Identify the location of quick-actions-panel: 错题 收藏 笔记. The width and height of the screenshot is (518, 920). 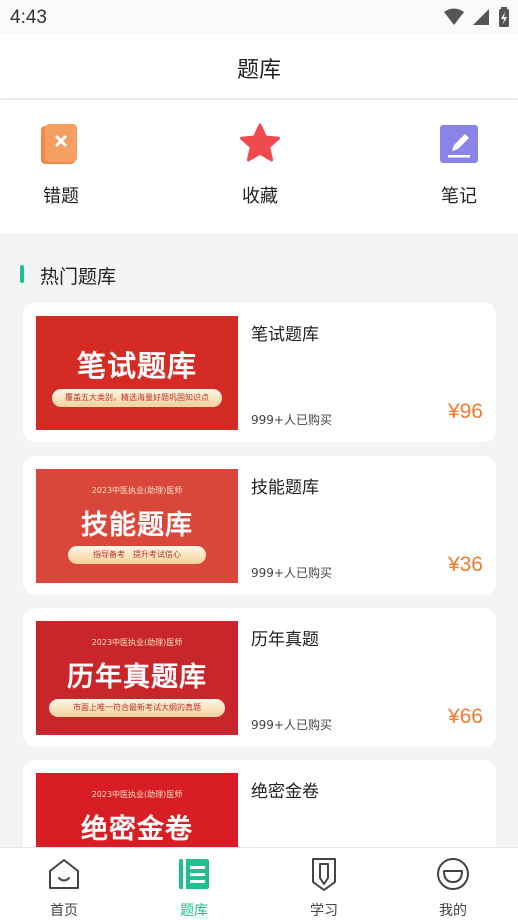
(259, 166).